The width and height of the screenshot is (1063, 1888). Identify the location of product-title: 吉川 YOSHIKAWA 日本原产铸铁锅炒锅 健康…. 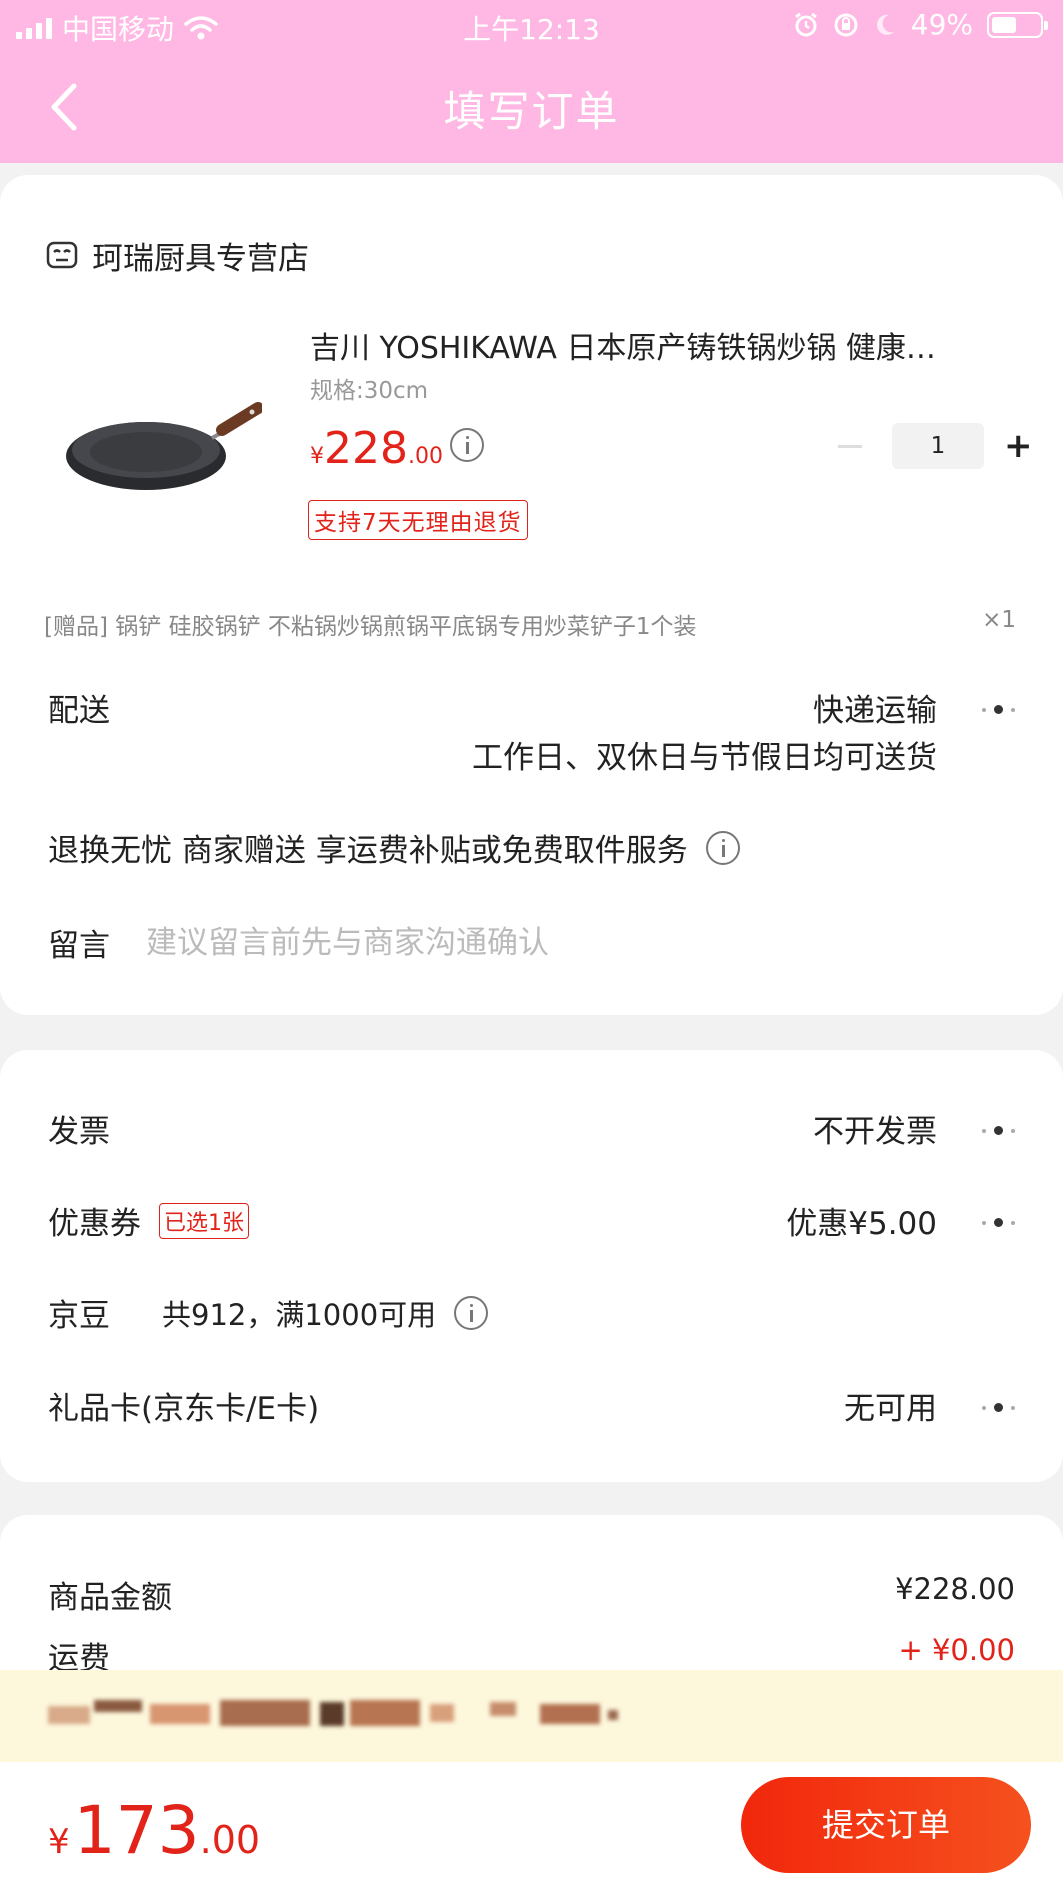
(660, 345).